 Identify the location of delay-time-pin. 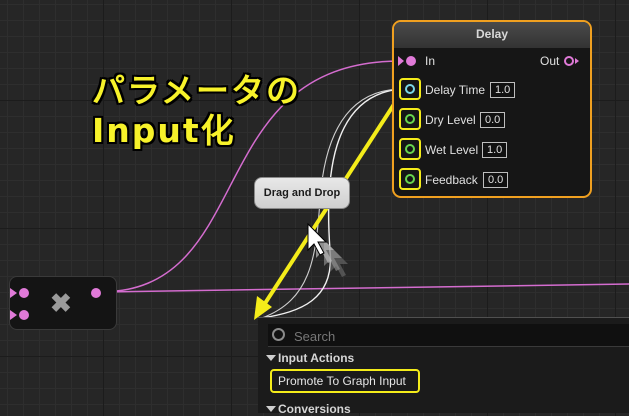
(410, 89).